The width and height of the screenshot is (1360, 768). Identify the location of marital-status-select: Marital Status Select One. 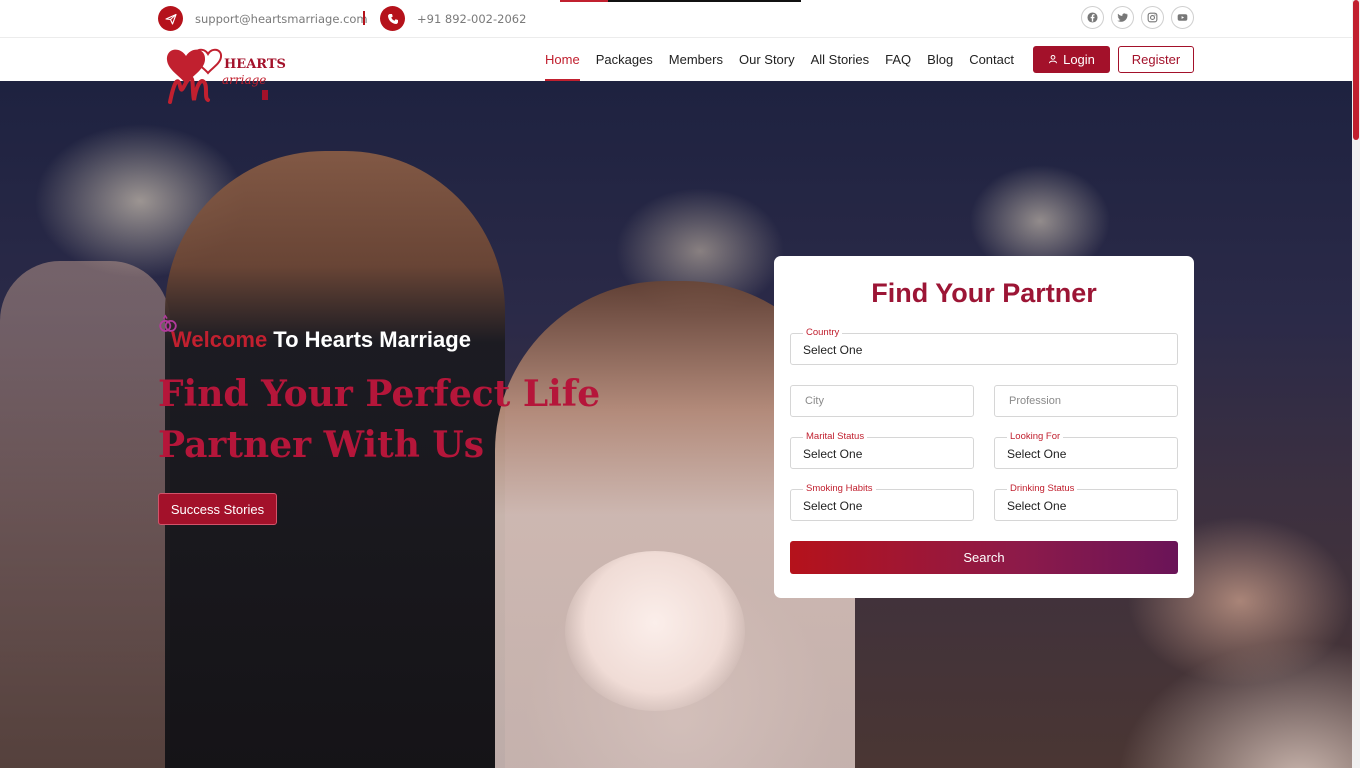
(882, 450).